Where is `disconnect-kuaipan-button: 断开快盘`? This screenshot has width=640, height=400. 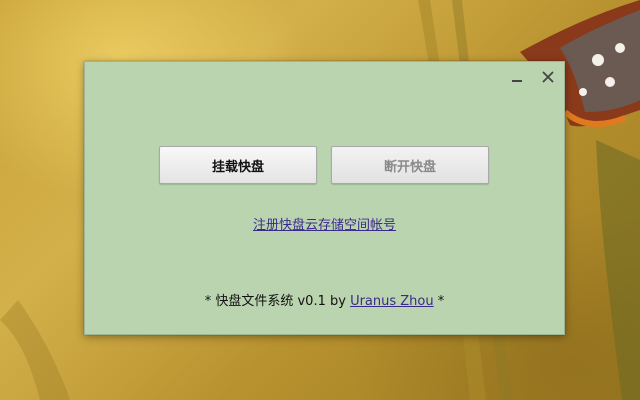 disconnect-kuaipan-button: 断开快盘 is located at coordinates (410, 165).